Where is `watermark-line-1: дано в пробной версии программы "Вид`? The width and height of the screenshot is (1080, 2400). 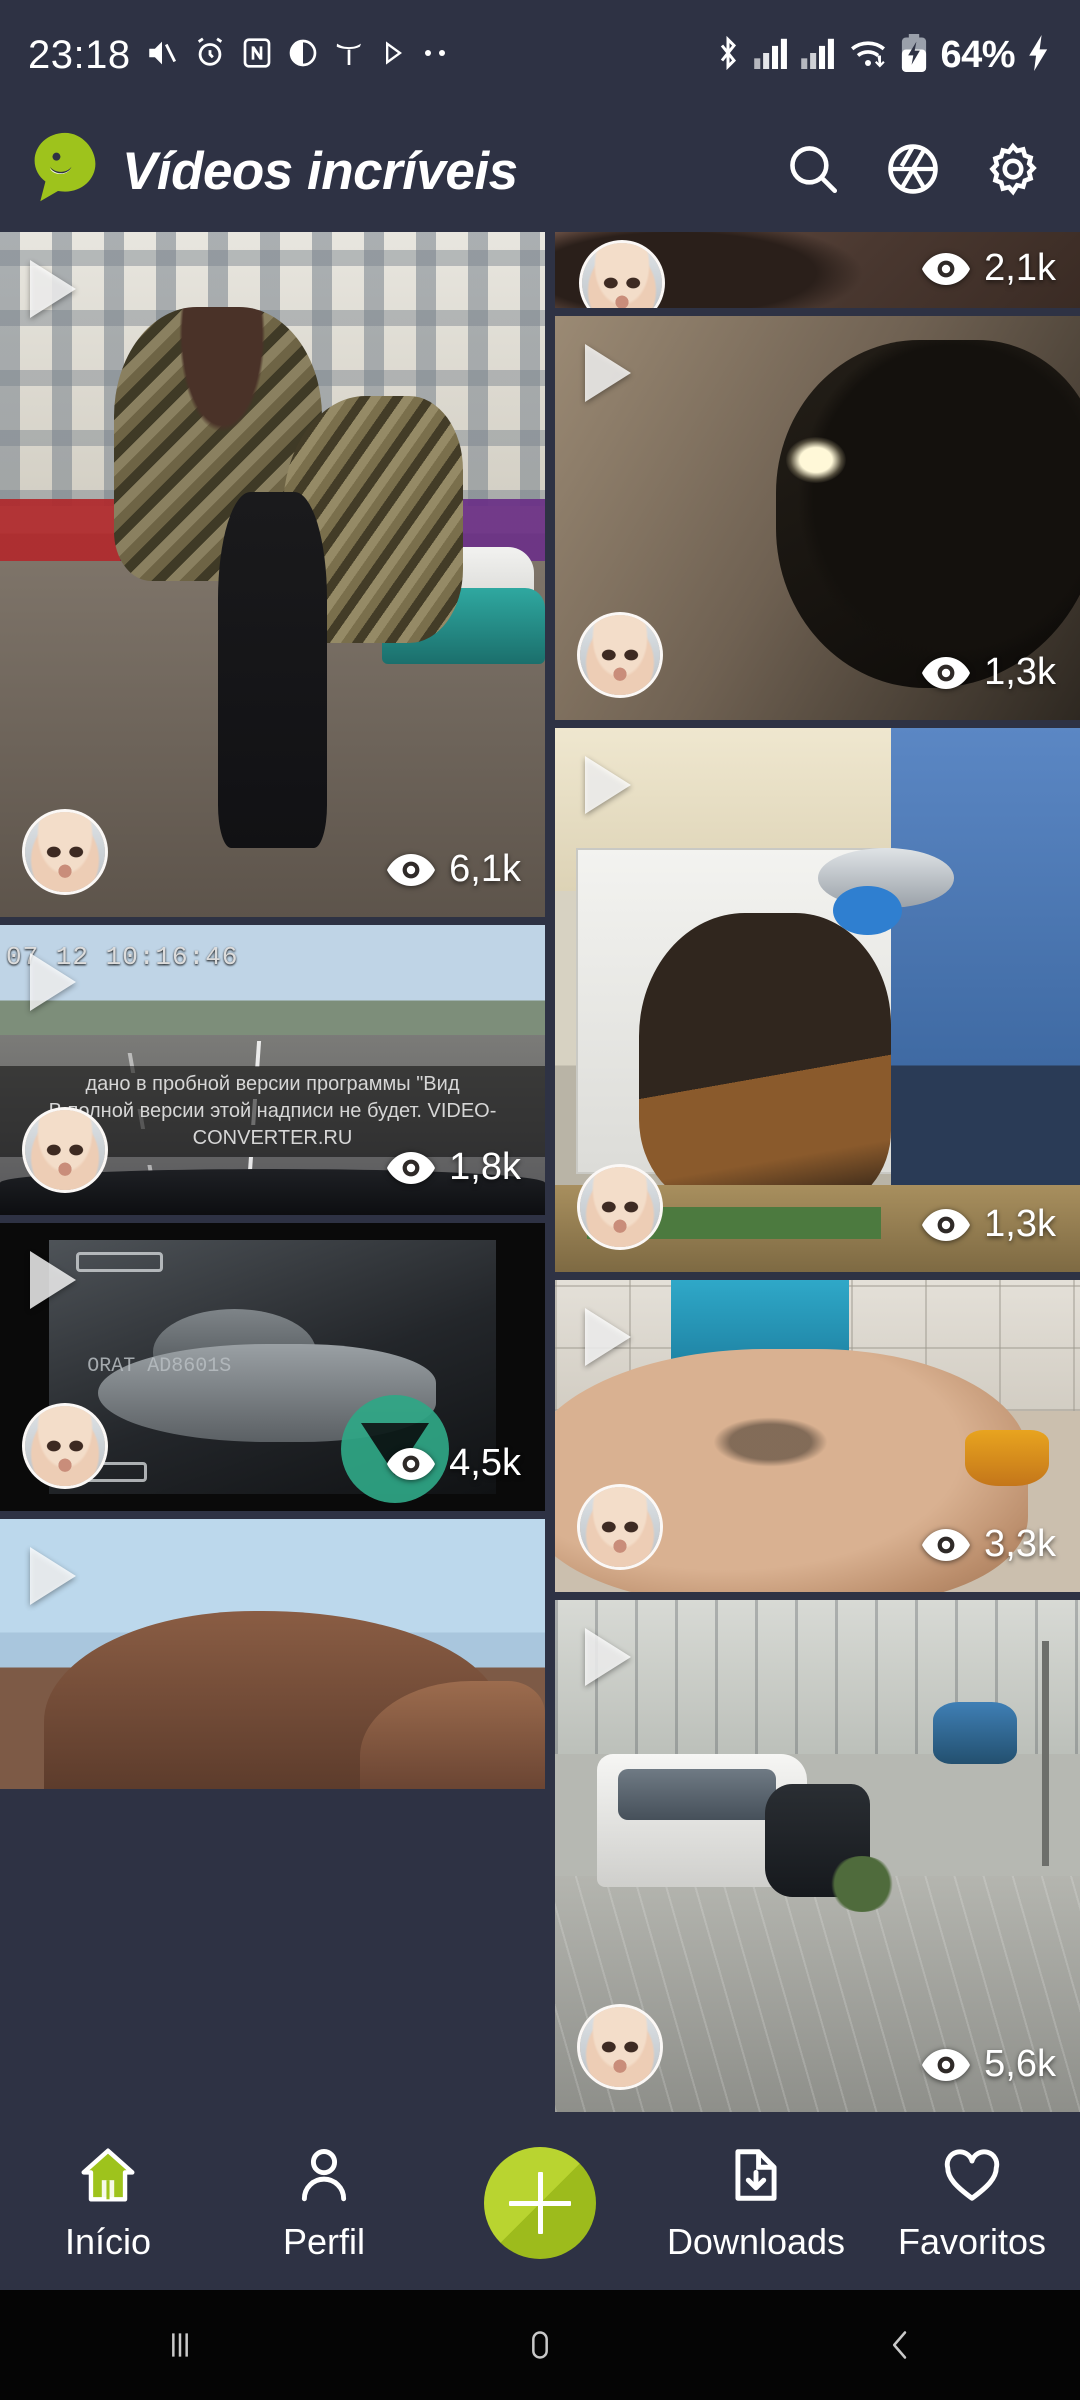 watermark-line-1: дано в пробной версии программы "Вид is located at coordinates (272, 1084).